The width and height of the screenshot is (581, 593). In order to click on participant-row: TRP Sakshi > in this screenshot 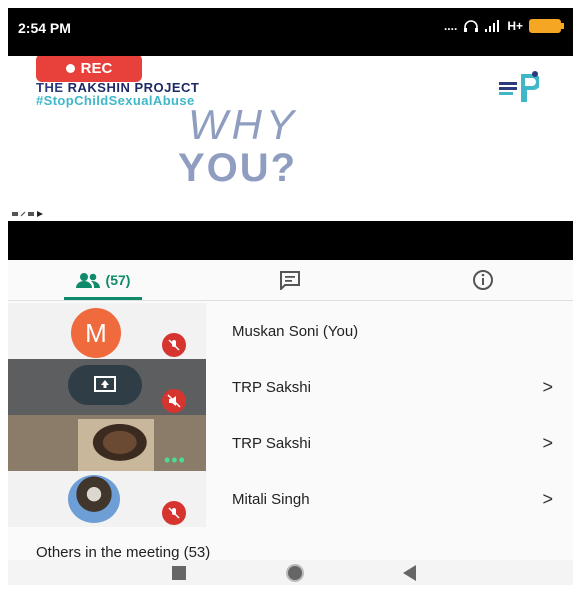, I will do `click(290, 387)`.